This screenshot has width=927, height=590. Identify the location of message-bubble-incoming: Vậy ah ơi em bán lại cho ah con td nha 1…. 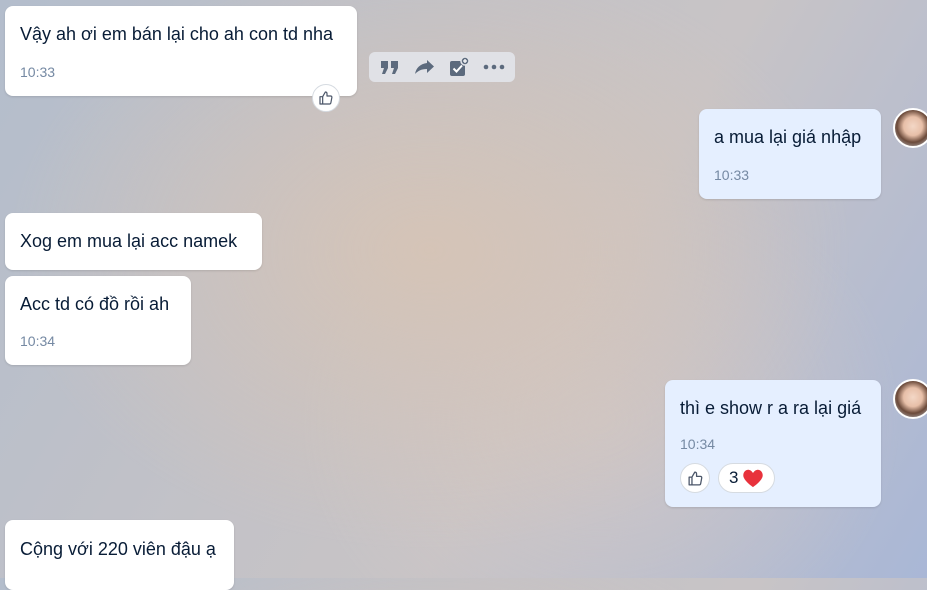
(181, 51).